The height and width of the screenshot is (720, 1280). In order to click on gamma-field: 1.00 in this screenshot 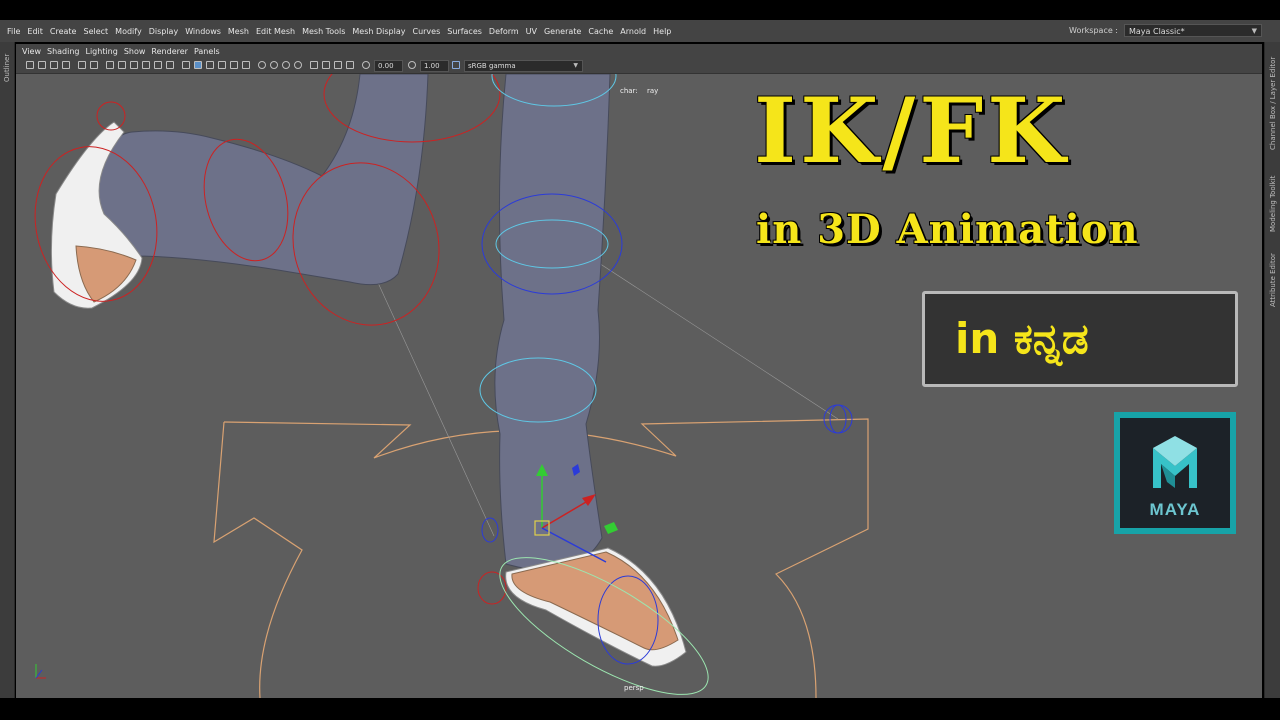, I will do `click(434, 66)`.